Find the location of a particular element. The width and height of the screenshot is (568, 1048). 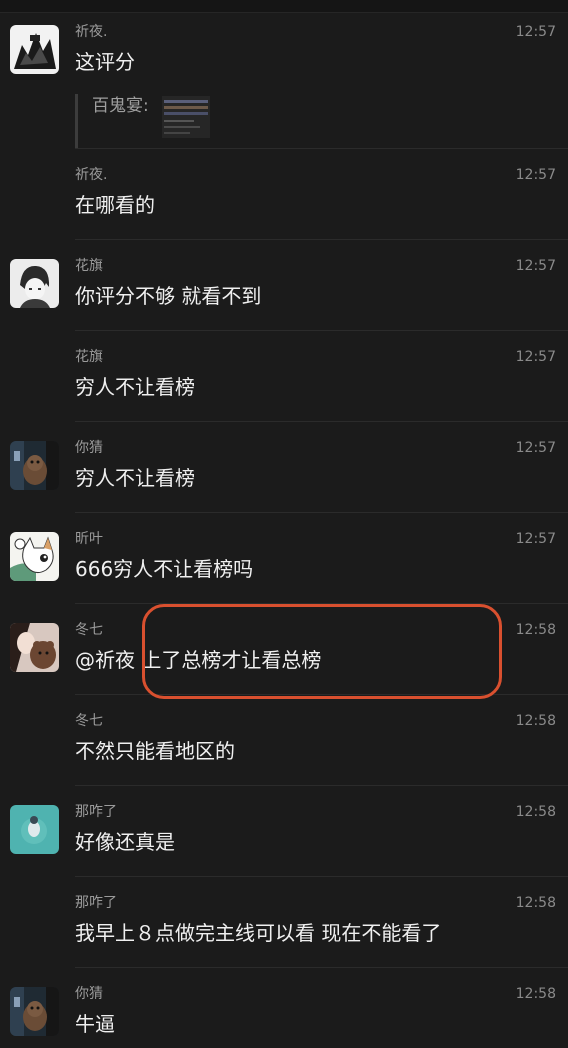

quoted-sender: 百鬼宴: is located at coordinates (120, 106).